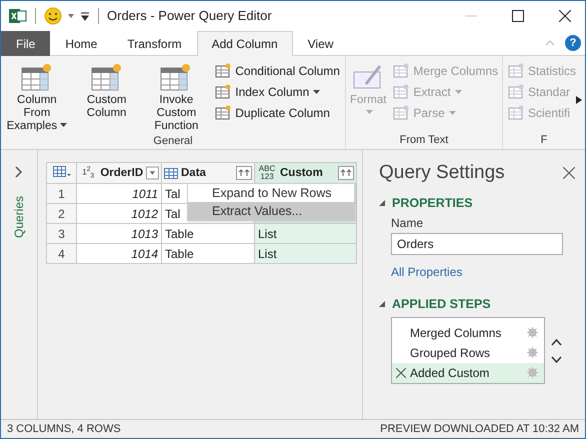 This screenshot has height=439, width=586. What do you see at coordinates (119, 214) in the screenshot?
I see `table-cell: 1012` at bounding box center [119, 214].